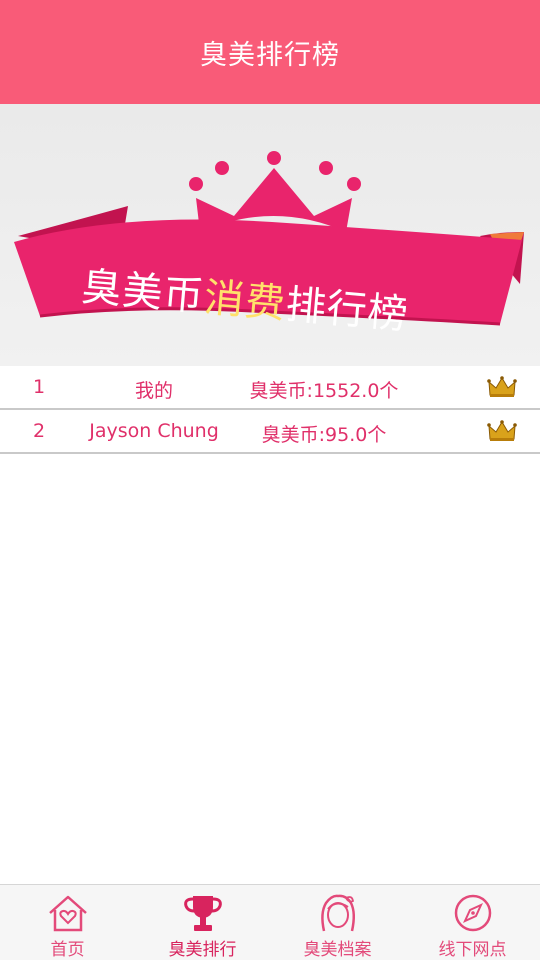 This screenshot has height=960, width=540. I want to click on ranking-row: 1 我的 臭美币:1552.0个, so click(270, 388).